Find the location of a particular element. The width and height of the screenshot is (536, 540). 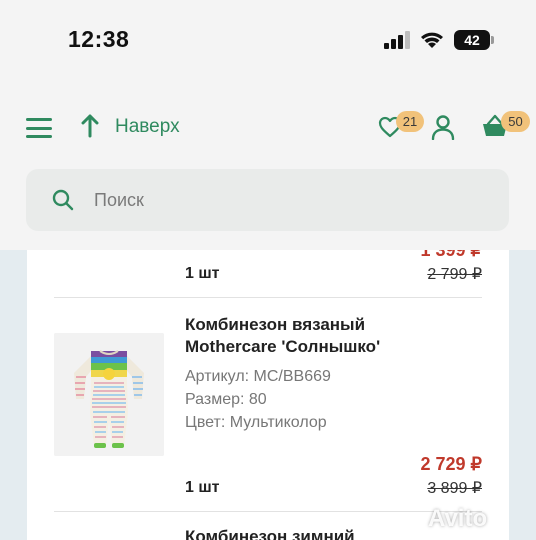

battery-indicator: 42 is located at coordinates (472, 40).